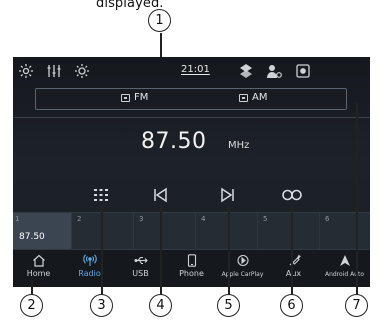 This screenshot has height=321, width=384. Describe the element at coordinates (344, 268) in the screenshot. I see `nav-android-auto: Android Auto` at that location.